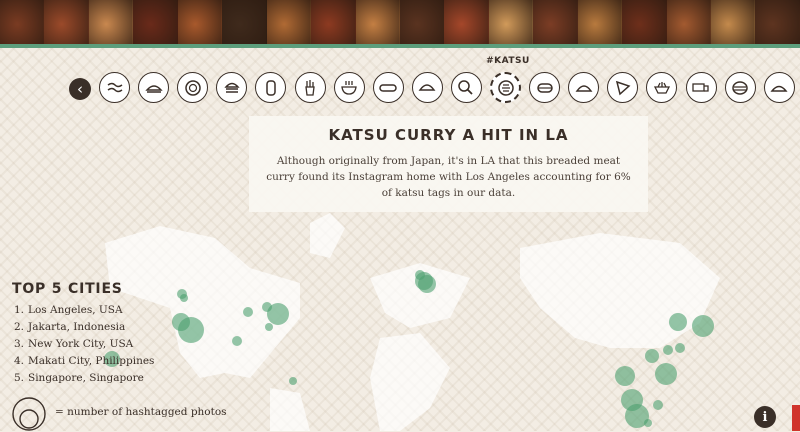 The height and width of the screenshot is (432, 800). Describe the element at coordinates (508, 61) in the screenshot. I see `active-hashtag-label: #KATSU` at that location.